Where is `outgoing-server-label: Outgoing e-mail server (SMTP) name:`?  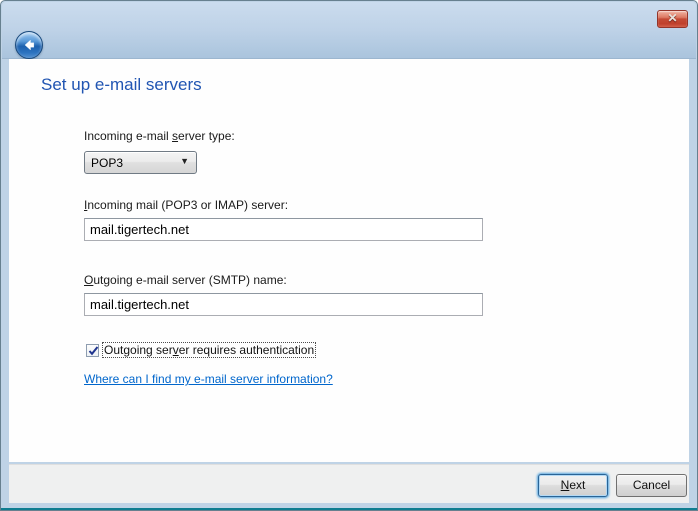
outgoing-server-label: Outgoing e-mail server (SMTP) name: is located at coordinates (185, 280).